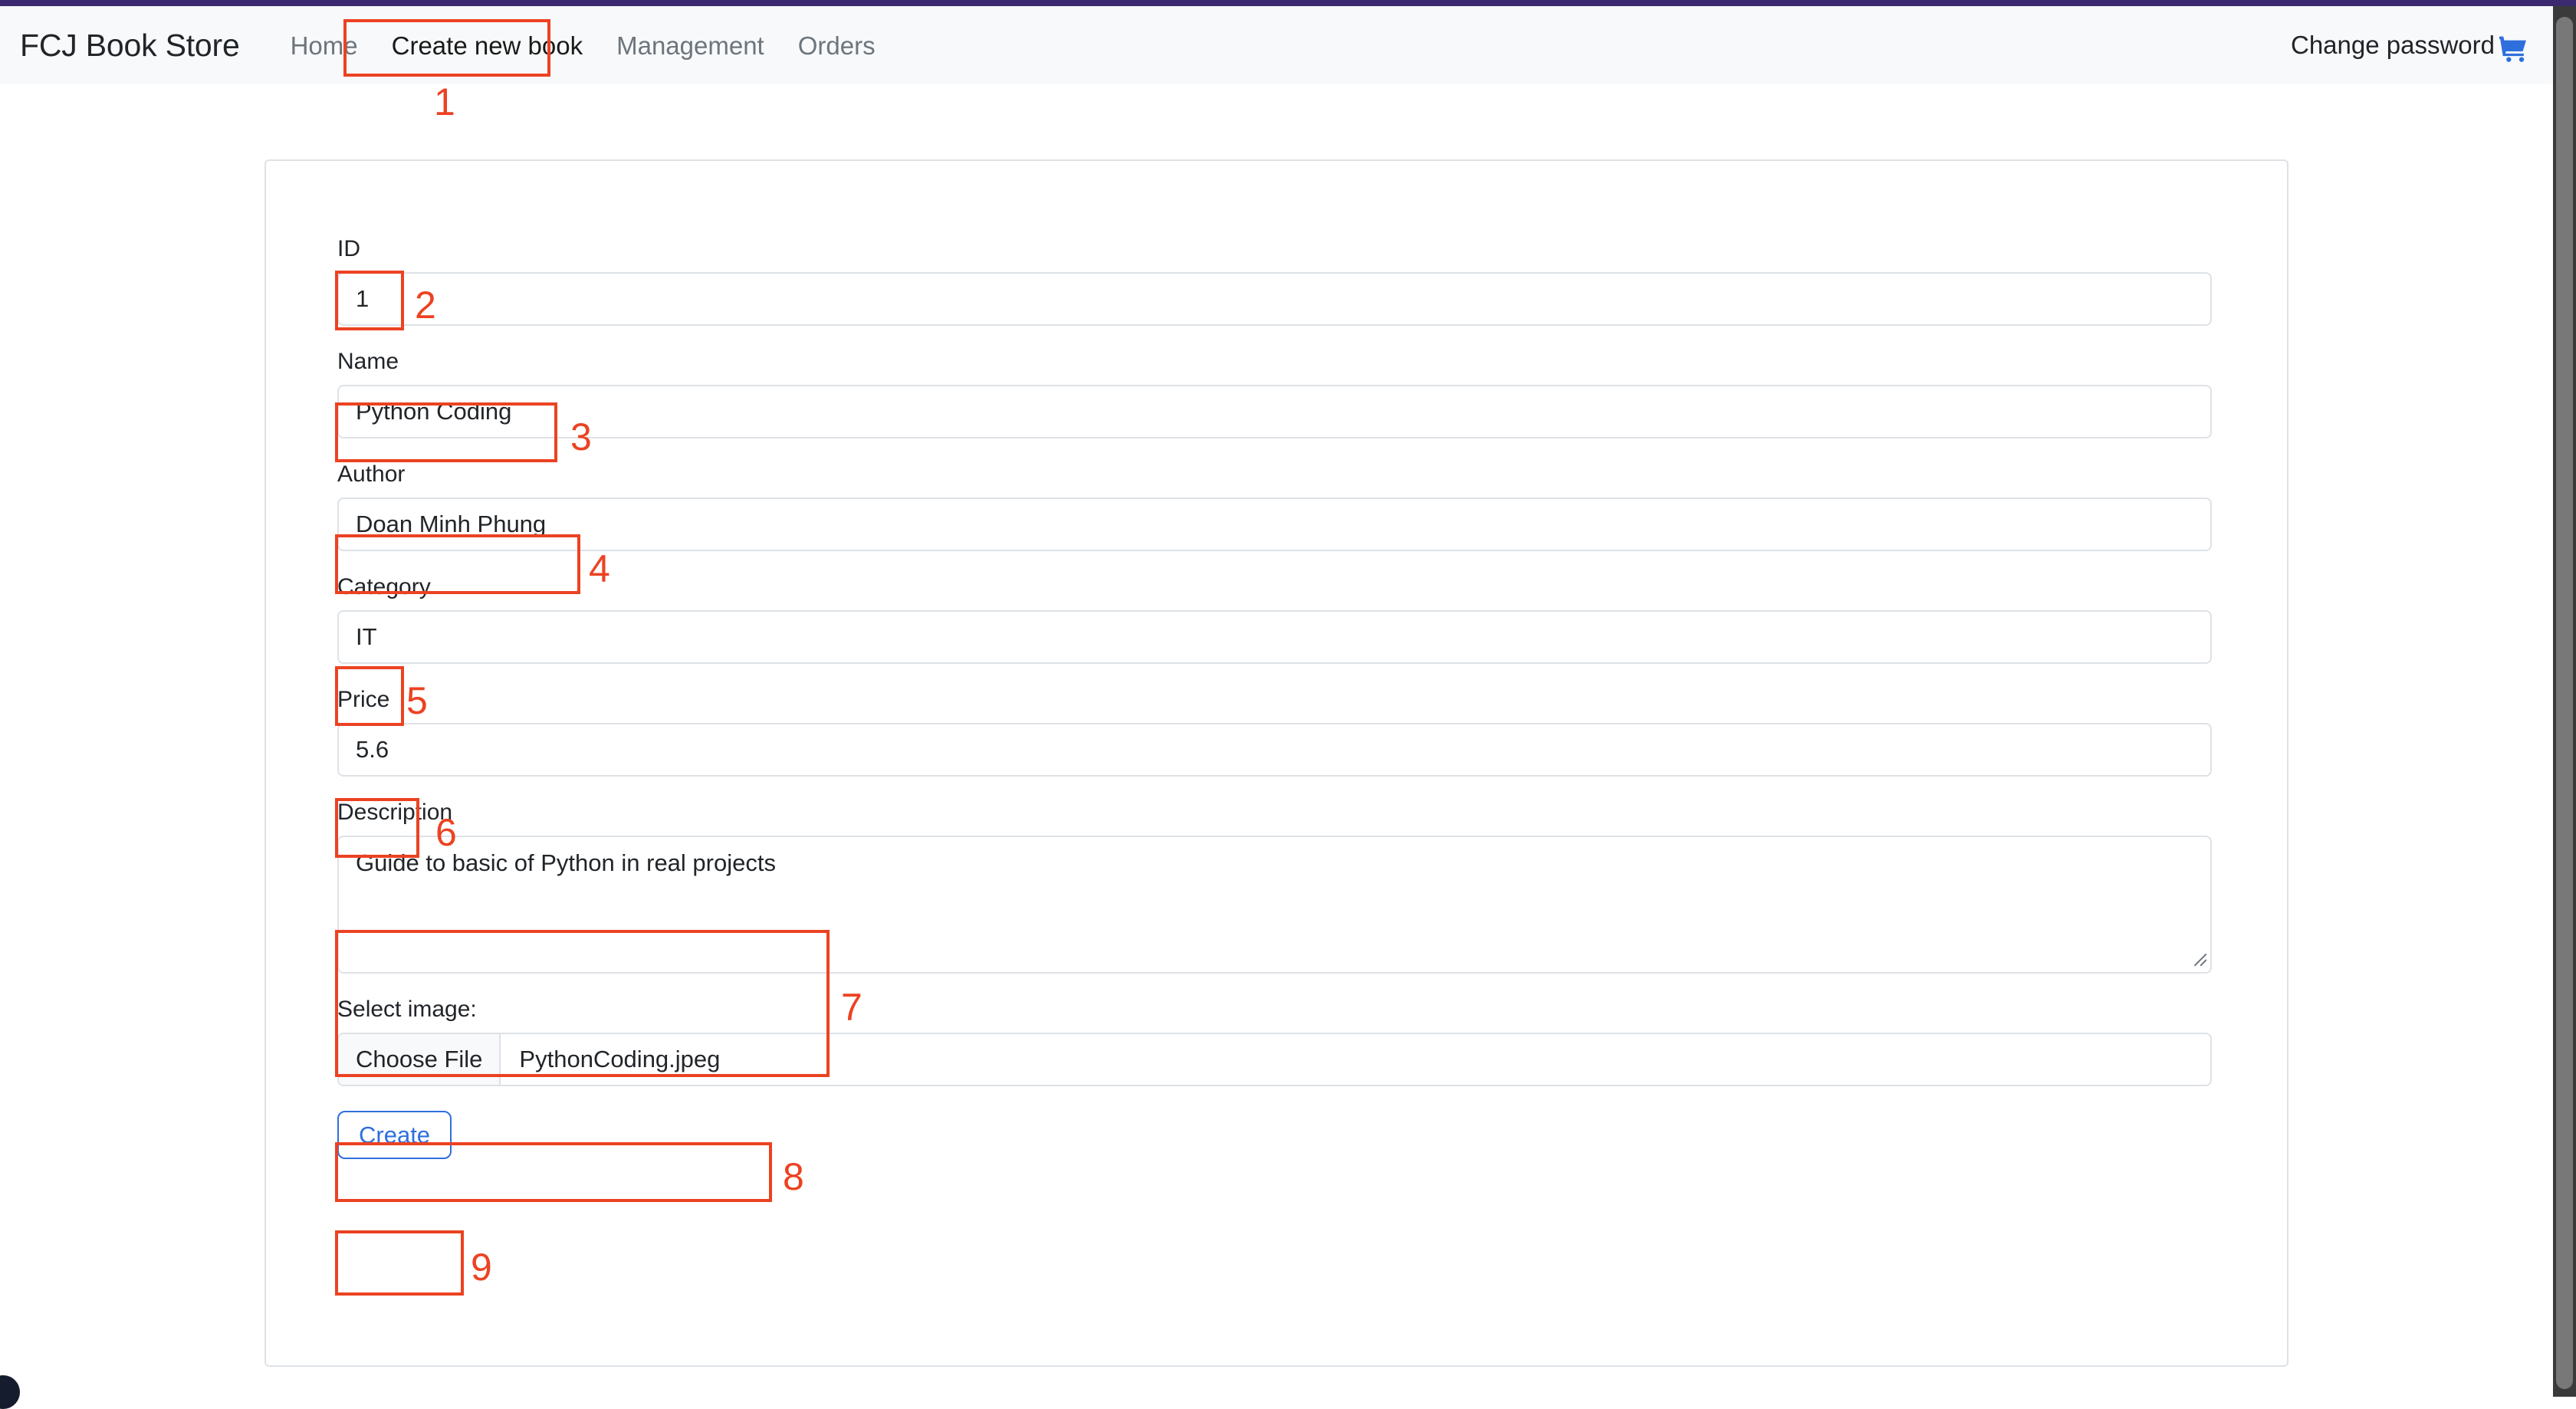 Image resolution: width=2576 pixels, height=1409 pixels. What do you see at coordinates (10, 1392) in the screenshot?
I see `browser-corner-artifact` at bounding box center [10, 1392].